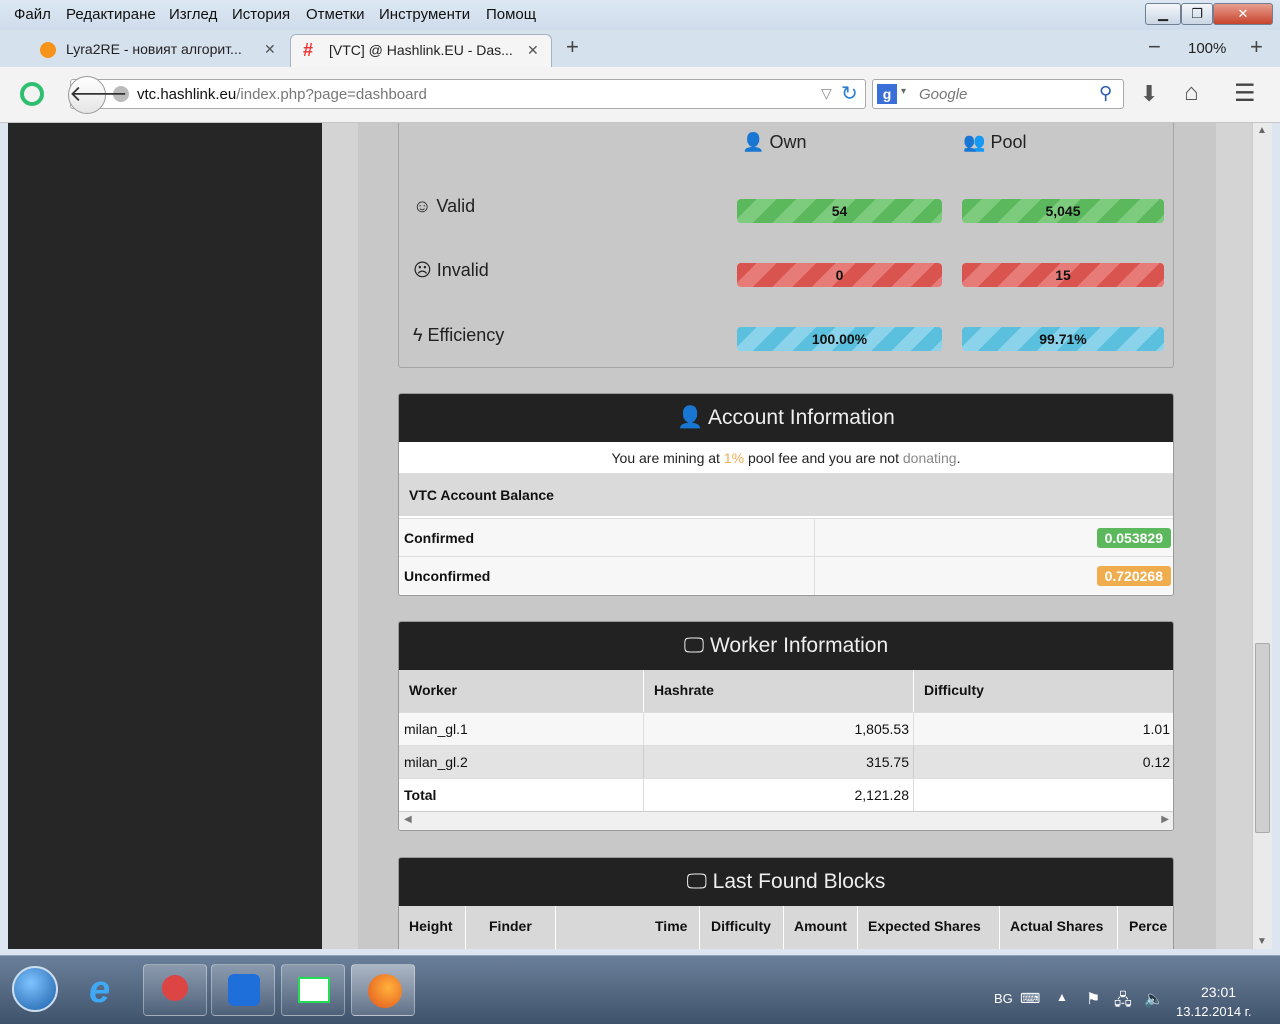 Image resolution: width=1280 pixels, height=1024 pixels. I want to click on network-icon: 🖧, so click(1123, 1002).